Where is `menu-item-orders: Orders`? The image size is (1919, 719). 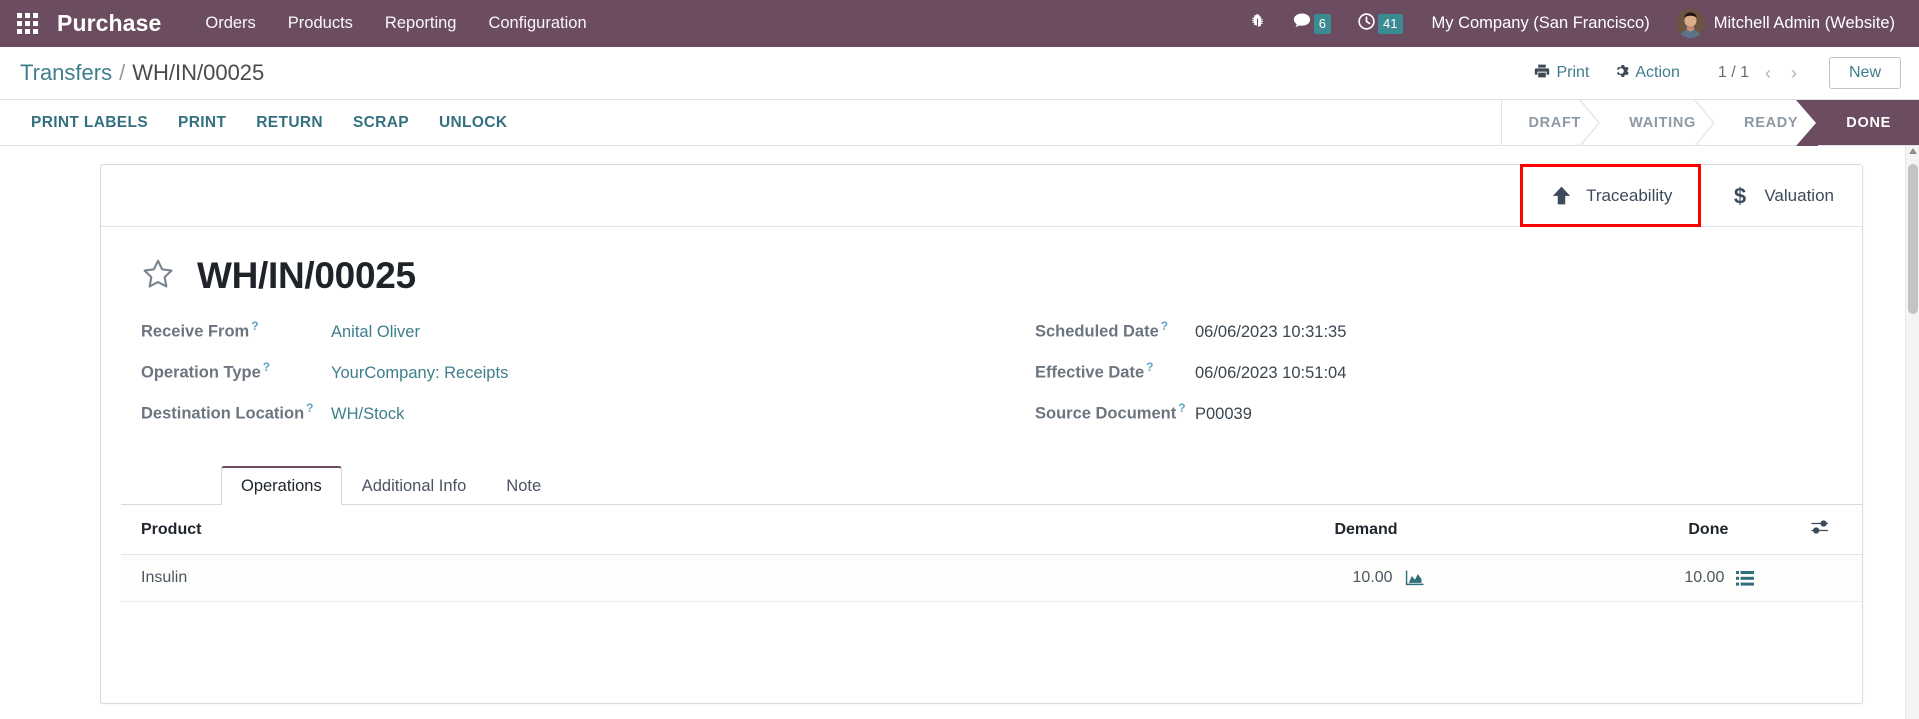 menu-item-orders: Orders is located at coordinates (230, 23).